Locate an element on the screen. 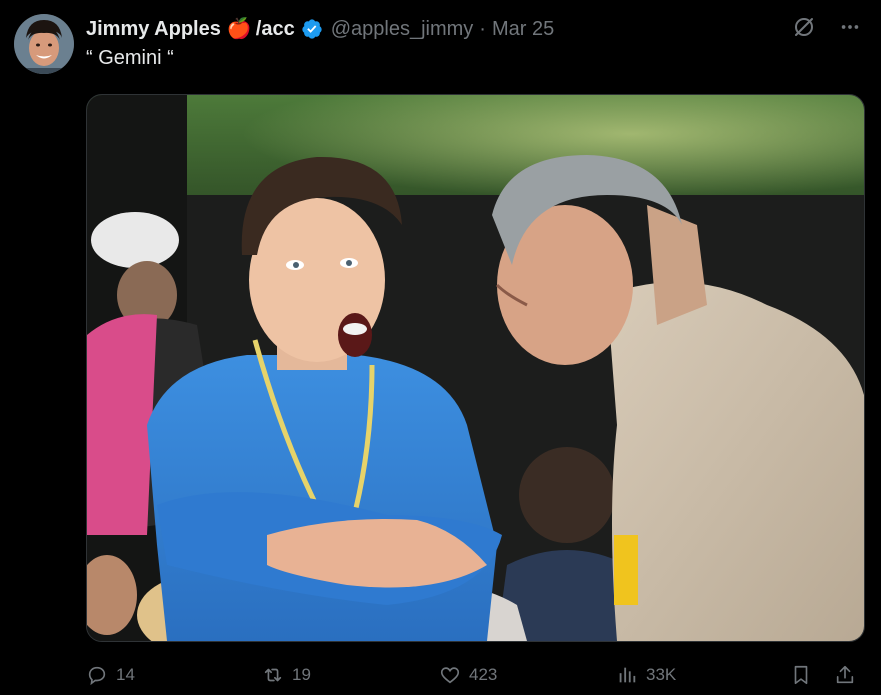  author-name: Jimmy Apples is located at coordinates (153, 29).